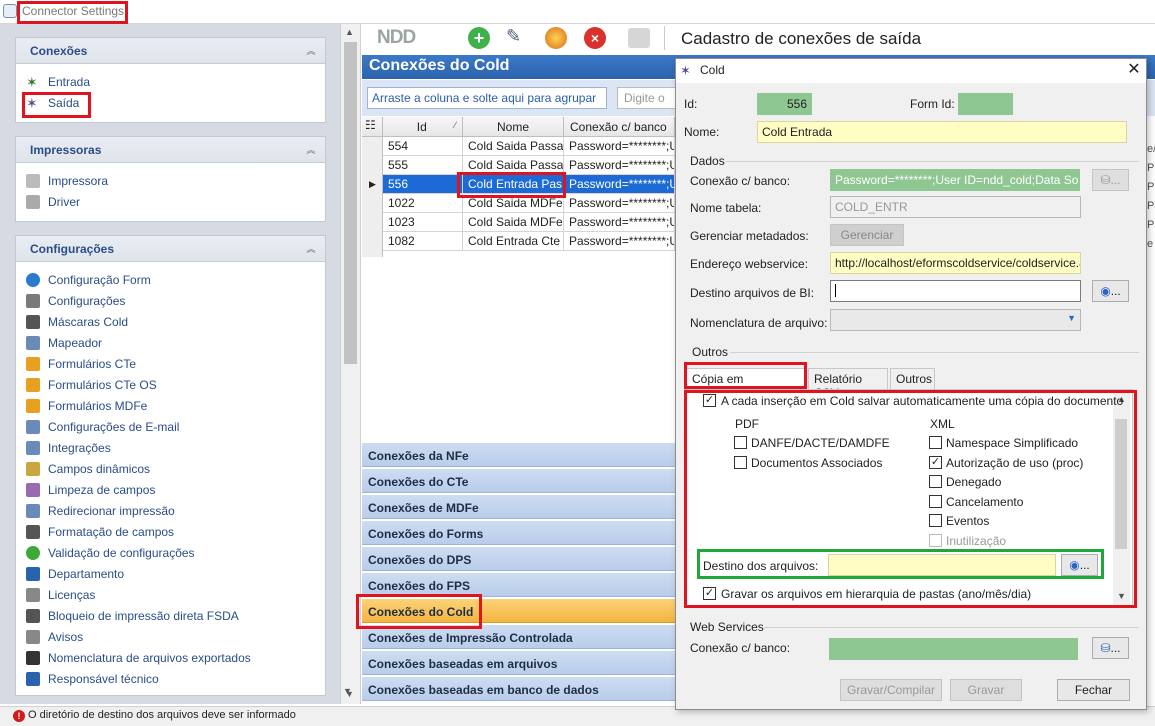 The height and width of the screenshot is (726, 1155). I want to click on destino-bi-field, so click(955, 291).